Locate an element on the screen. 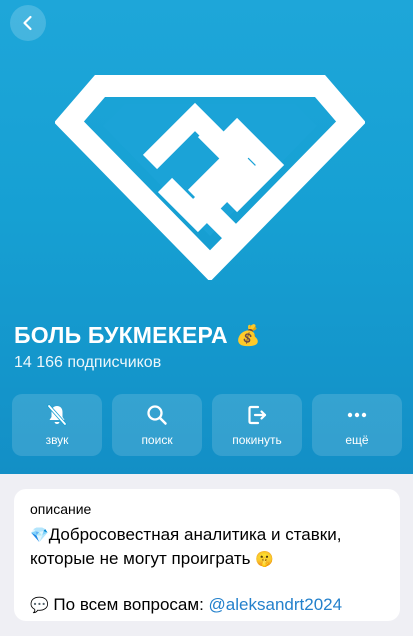  mute-button: звук is located at coordinates (57, 425).